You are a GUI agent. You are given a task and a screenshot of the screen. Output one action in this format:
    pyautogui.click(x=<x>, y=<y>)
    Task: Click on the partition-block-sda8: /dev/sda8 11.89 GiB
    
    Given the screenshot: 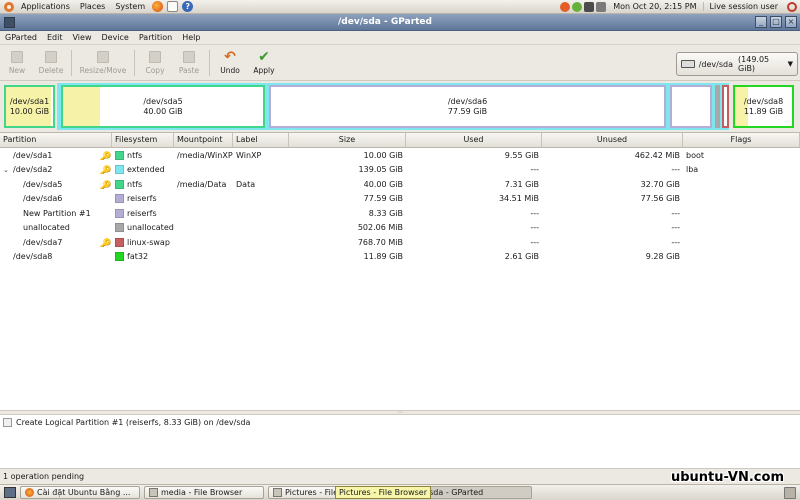 What is the action you would take?
    pyautogui.click(x=763, y=106)
    